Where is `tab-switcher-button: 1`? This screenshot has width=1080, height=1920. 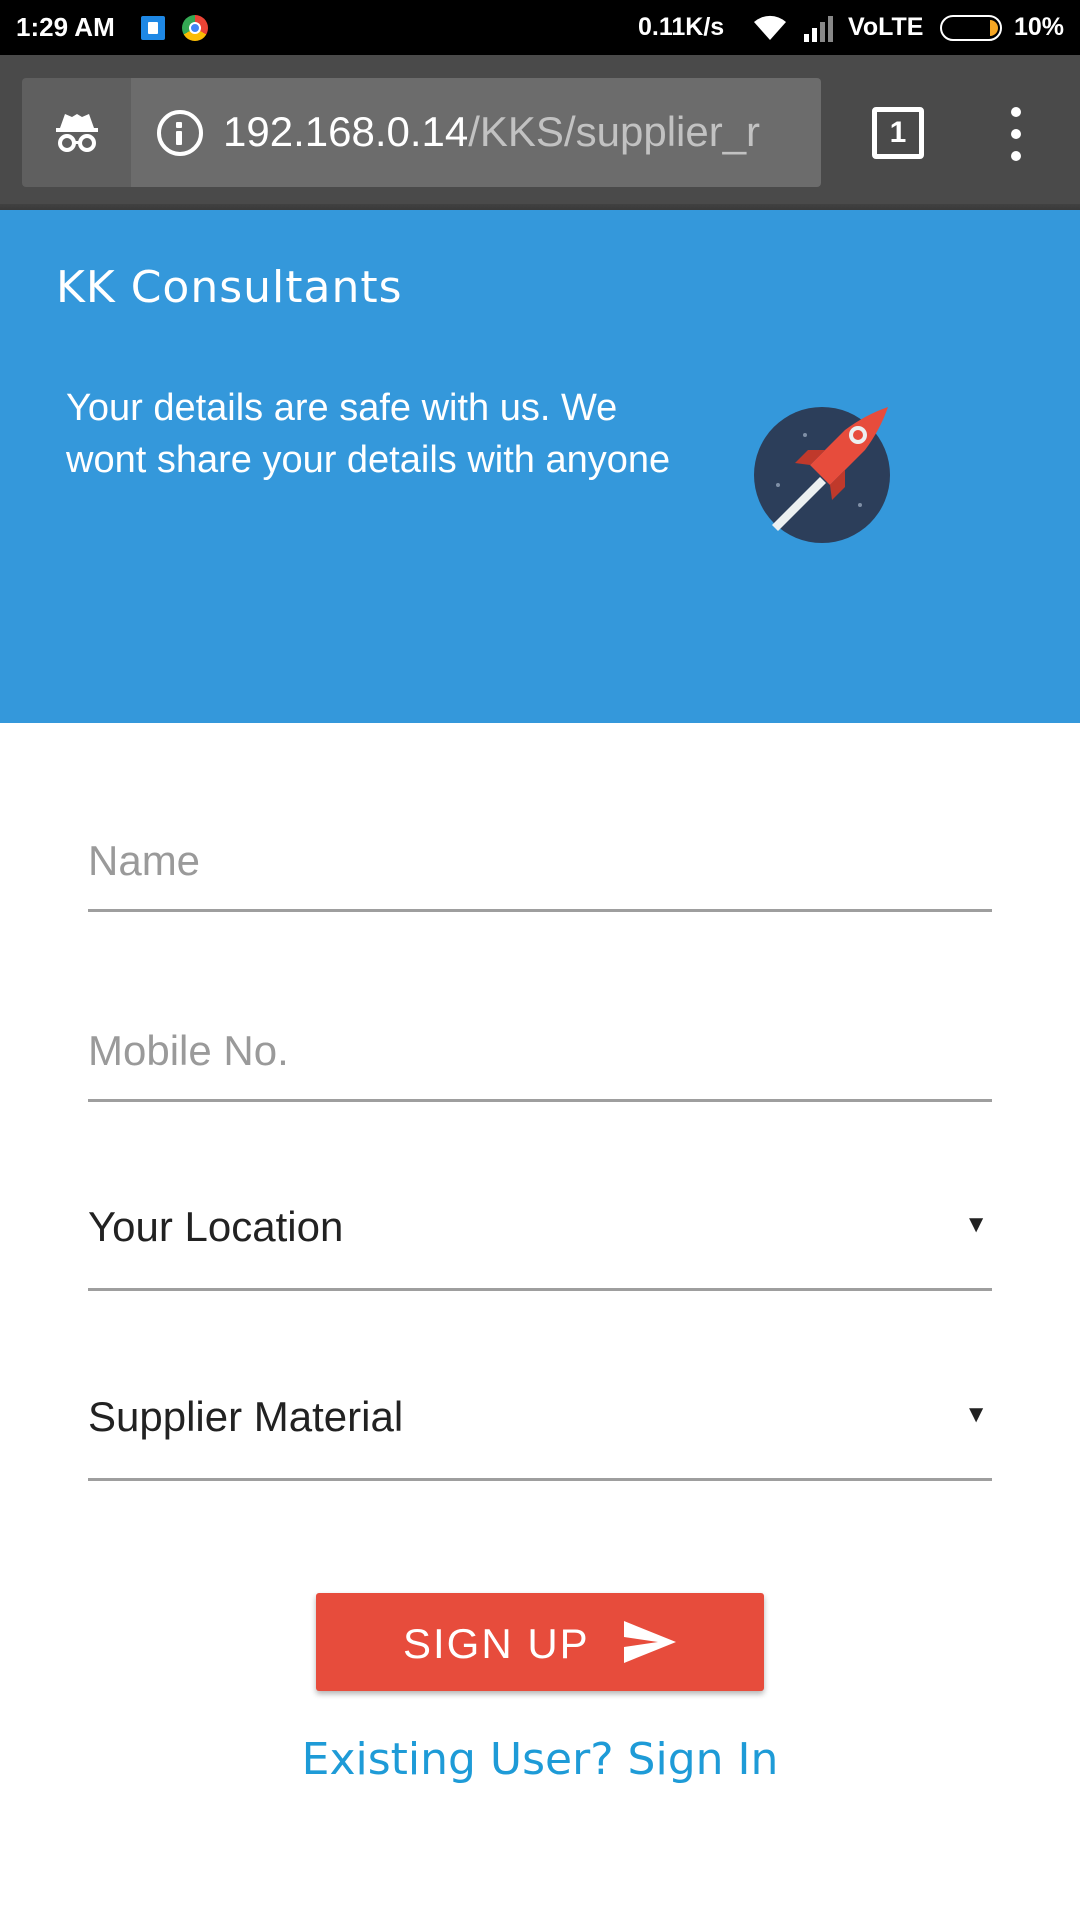
tab-switcher-button: 1 is located at coordinates (898, 133).